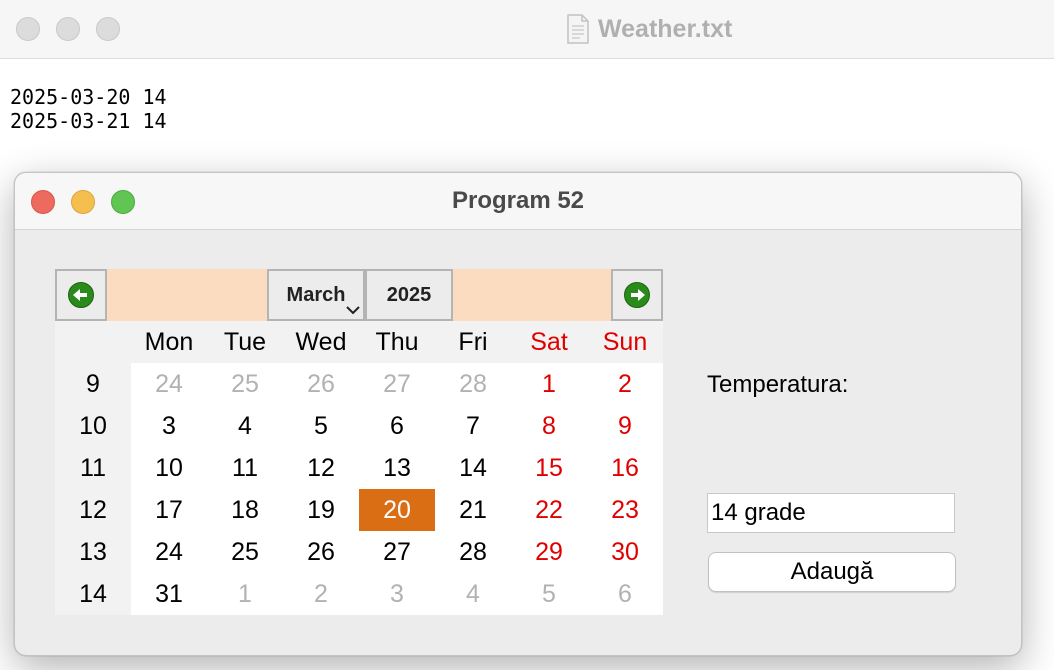 The image size is (1054, 670). I want to click on day-cell: 14, so click(473, 468).